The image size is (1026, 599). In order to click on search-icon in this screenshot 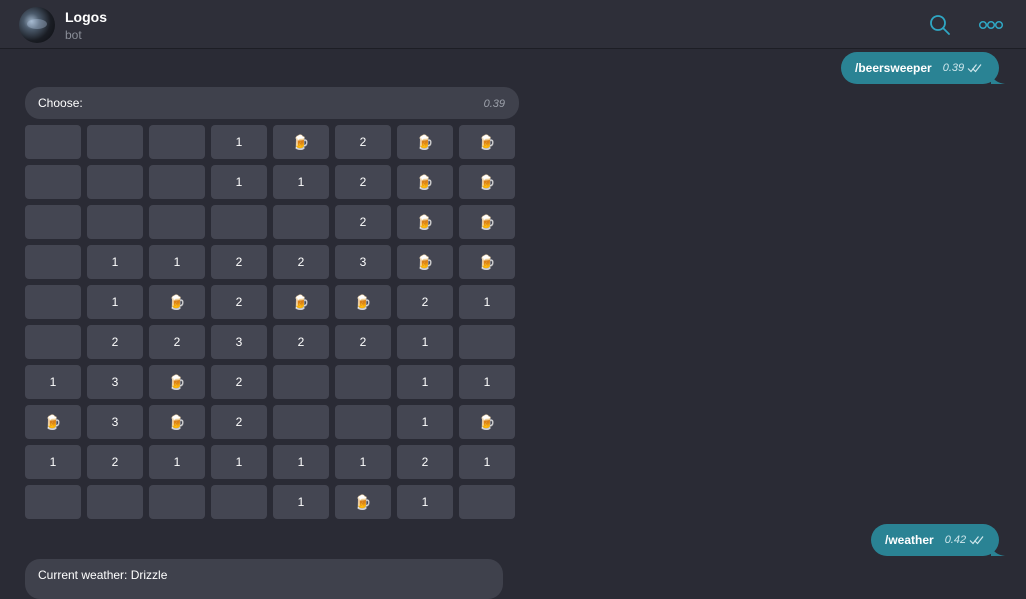, I will do `click(940, 25)`.